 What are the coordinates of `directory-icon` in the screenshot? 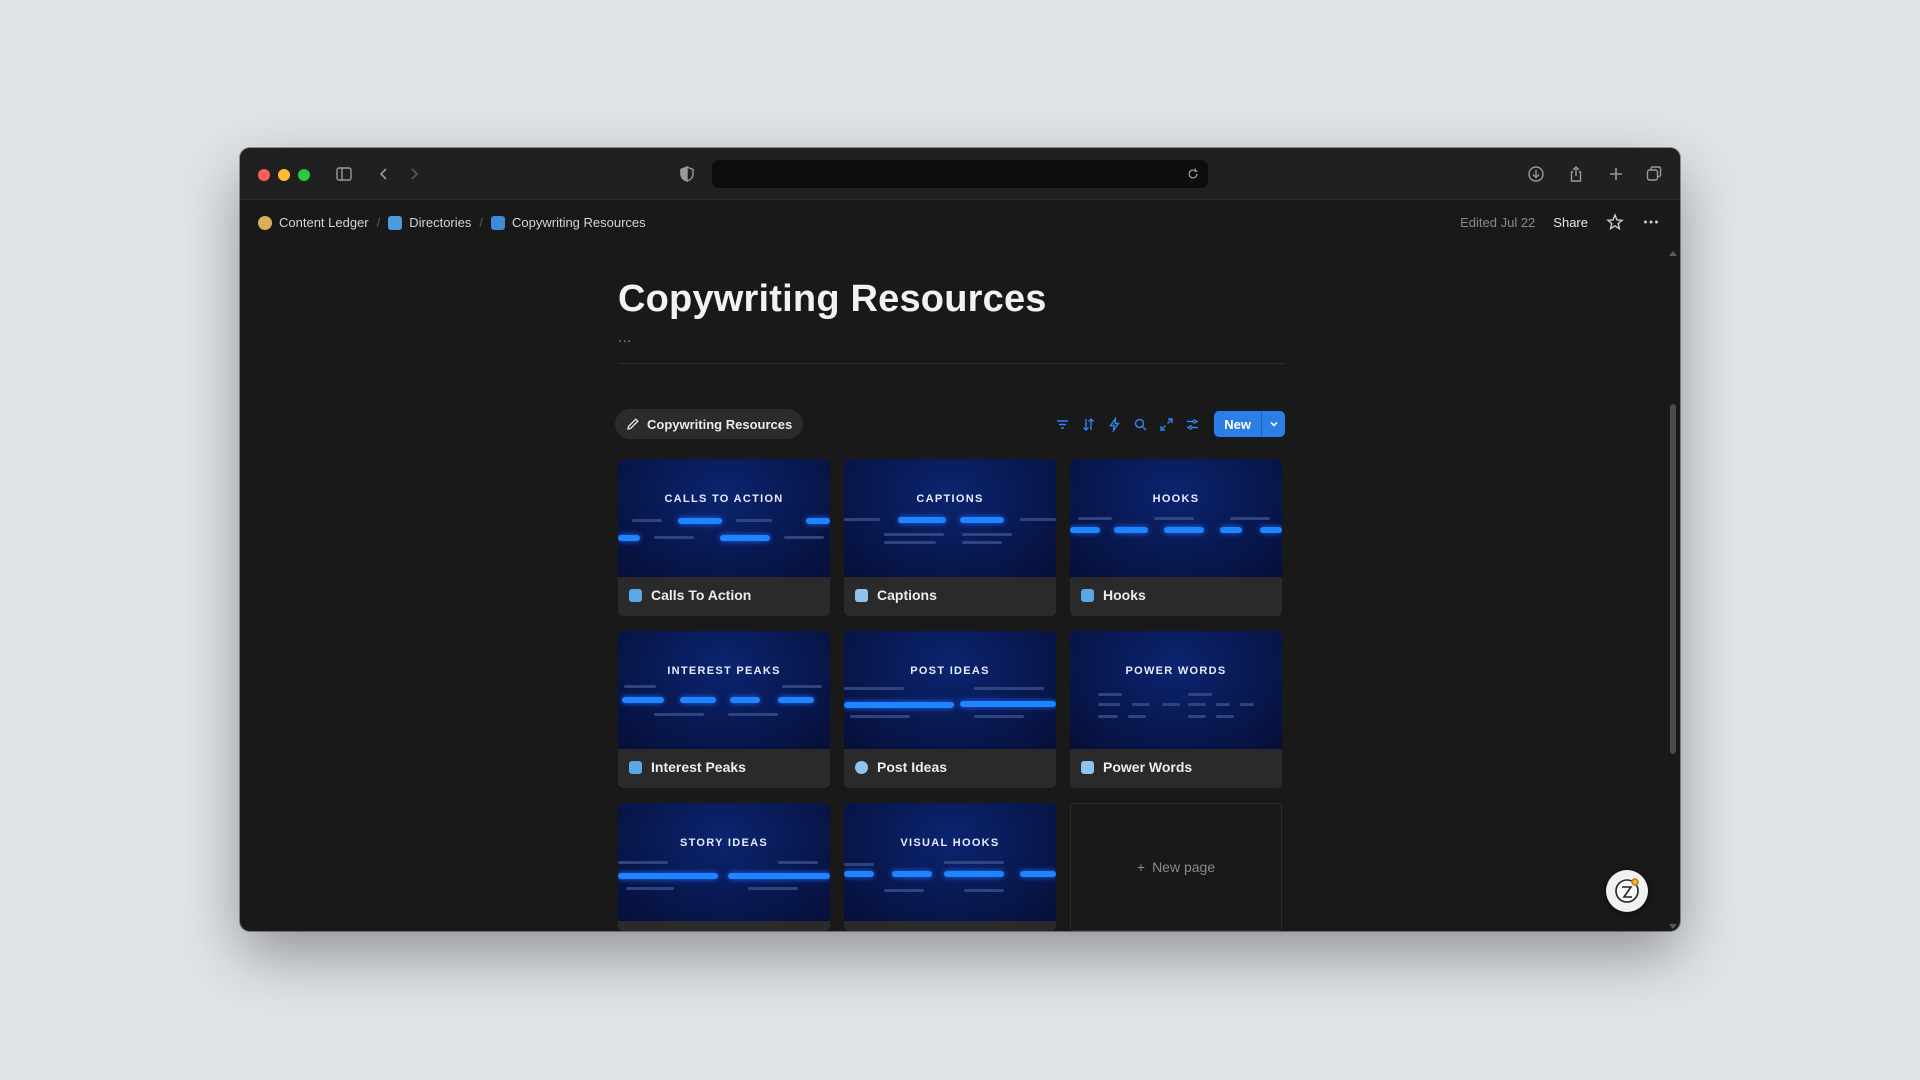 It's located at (395, 222).